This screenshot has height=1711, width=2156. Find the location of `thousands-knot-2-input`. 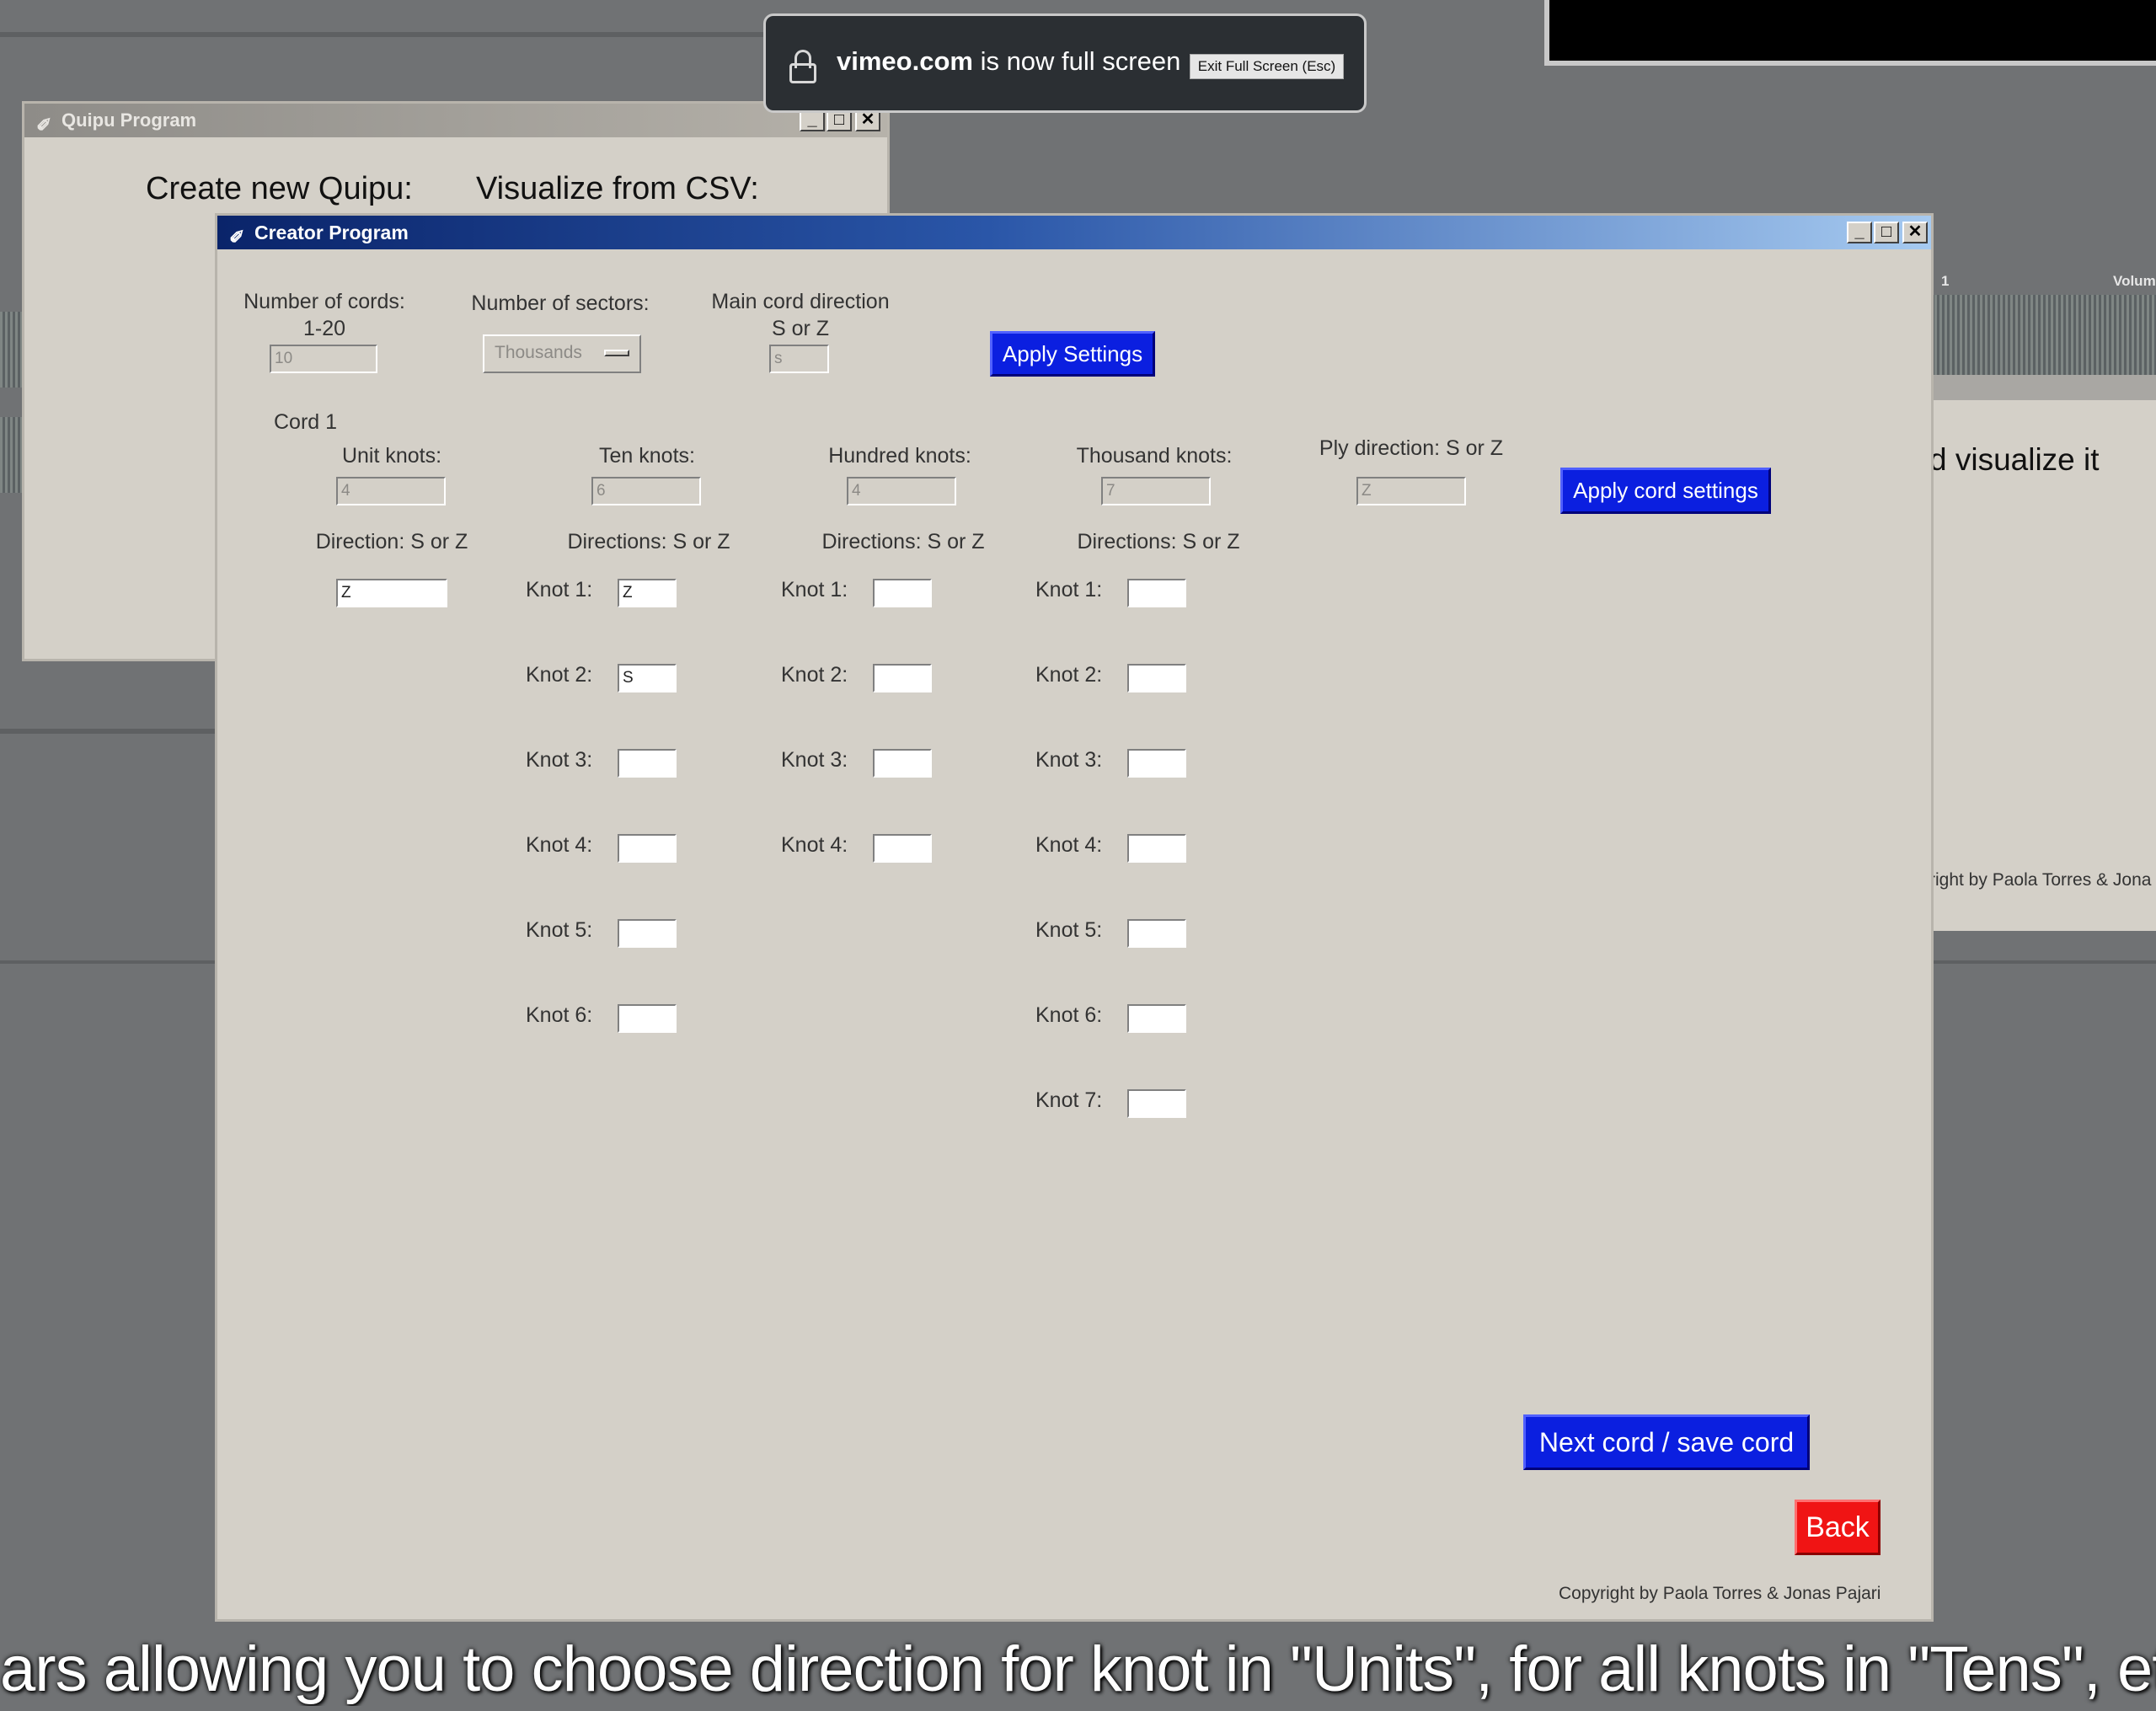

thousands-knot-2-input is located at coordinates (1156, 678).